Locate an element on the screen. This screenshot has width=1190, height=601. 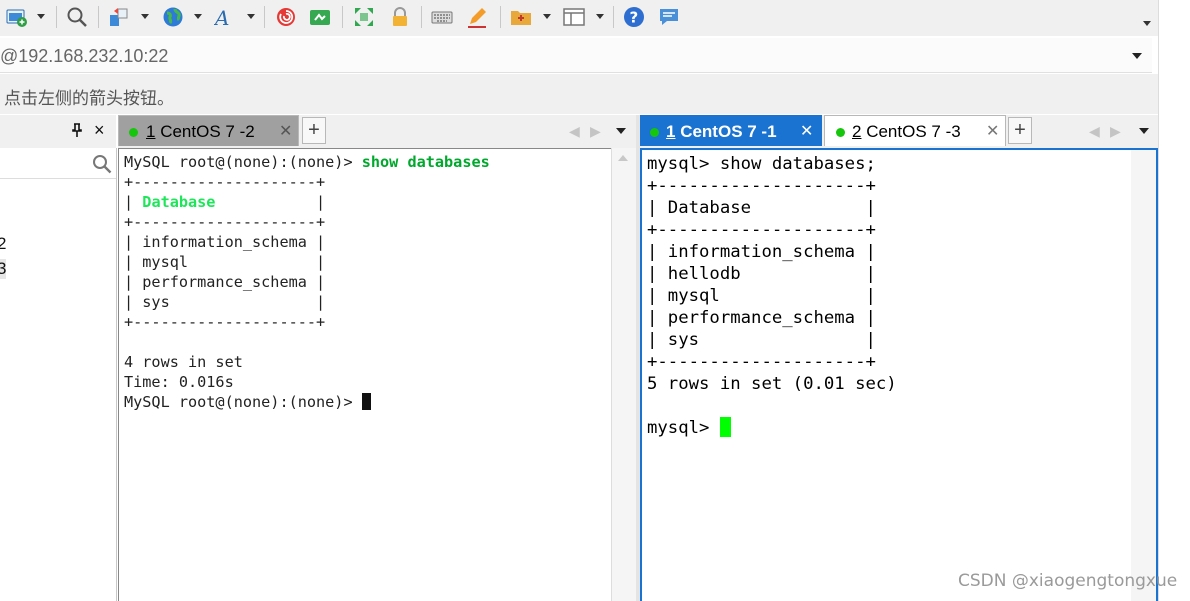
left-terminal-scrollbar is located at coordinates (623, 374).